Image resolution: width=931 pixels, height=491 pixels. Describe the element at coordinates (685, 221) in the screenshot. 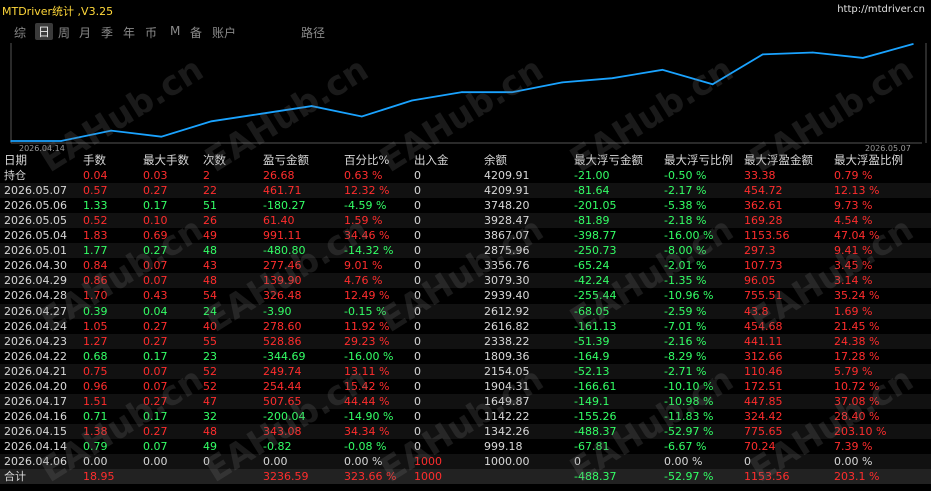

I see `cell-col-9: -2.18 %` at that location.